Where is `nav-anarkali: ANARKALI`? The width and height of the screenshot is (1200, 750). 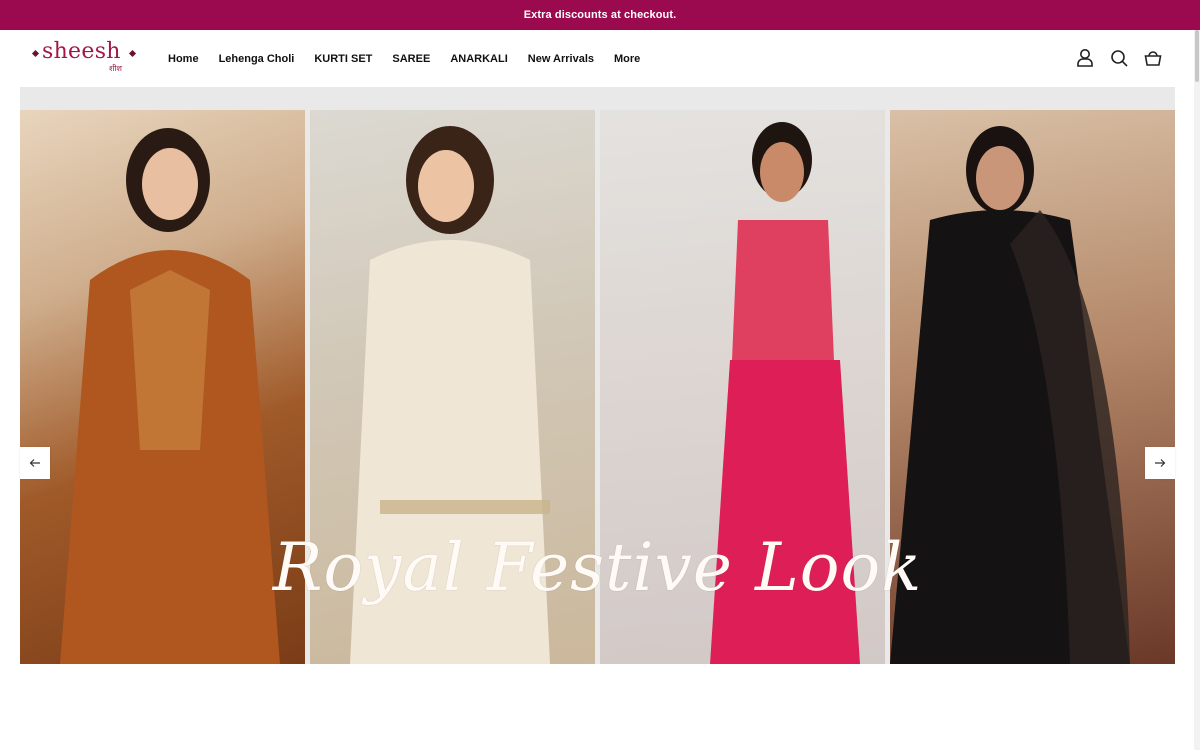 nav-anarkali: ANARKALI is located at coordinates (478, 59).